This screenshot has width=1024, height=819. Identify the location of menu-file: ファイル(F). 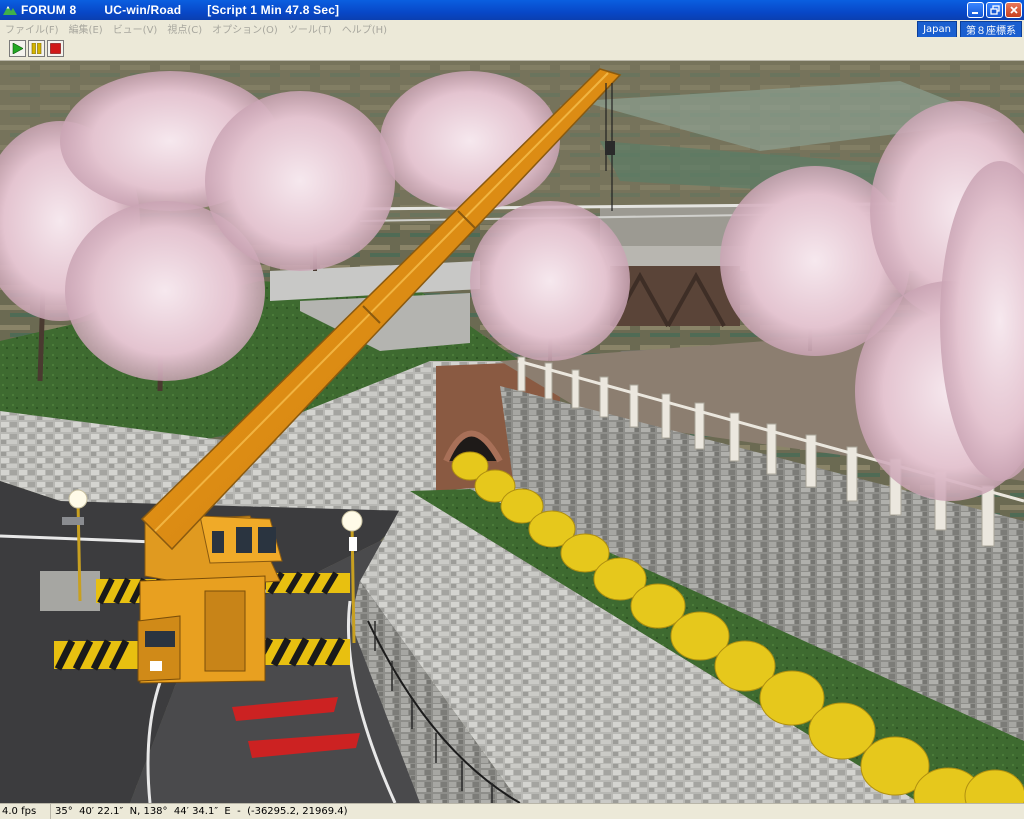
(32, 28).